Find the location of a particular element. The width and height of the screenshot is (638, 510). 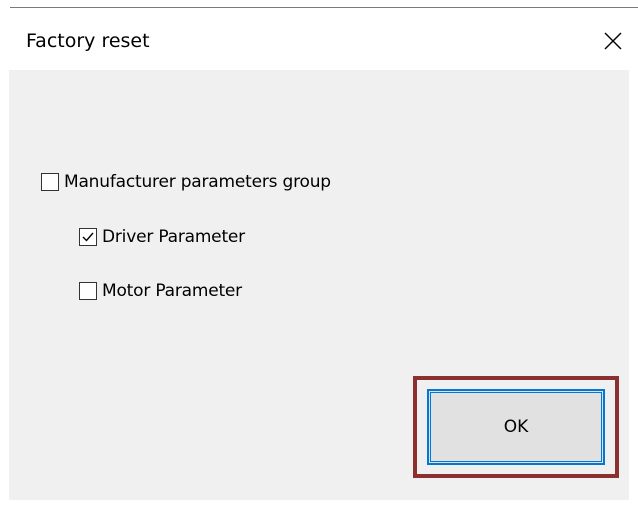

motor-parameter-label: Motor Parameter is located at coordinates (172, 291).